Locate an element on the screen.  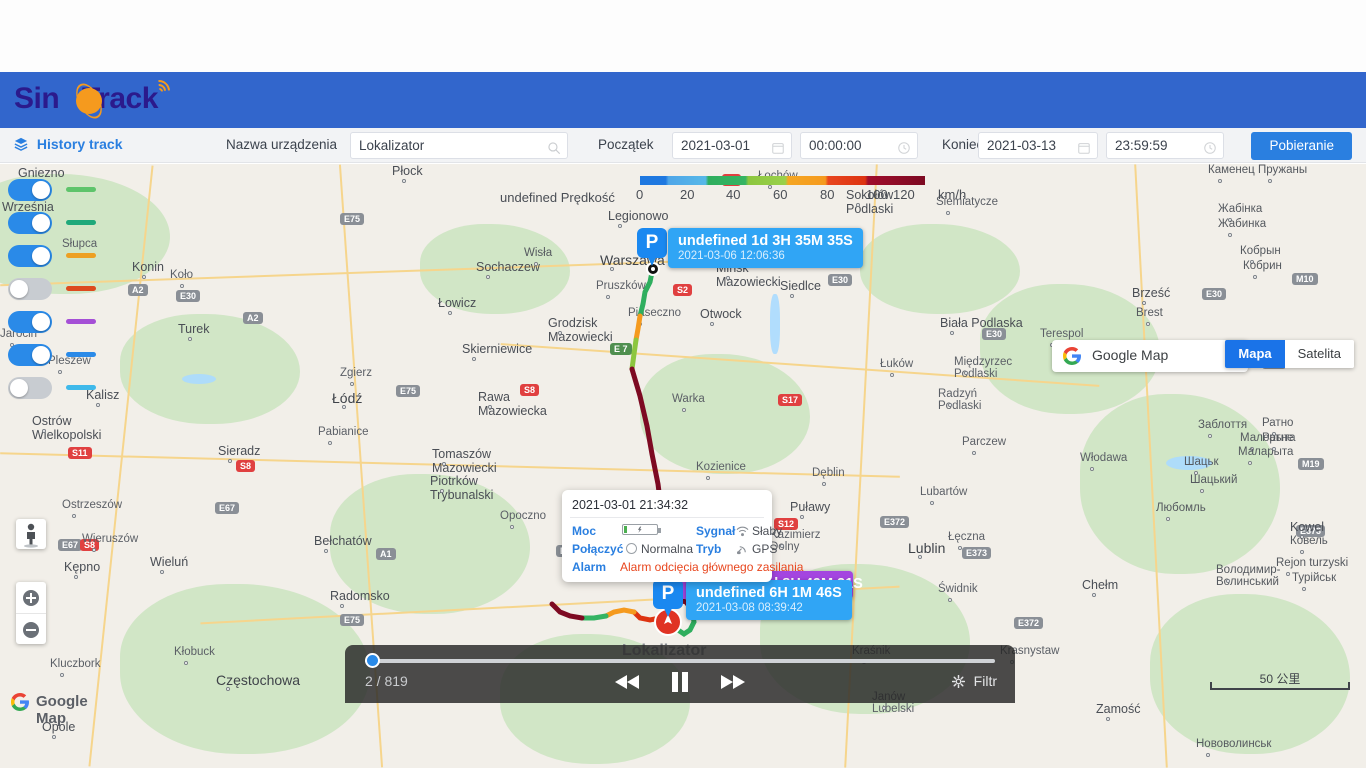
download-button: Pobieranie is located at coordinates (1301, 146).